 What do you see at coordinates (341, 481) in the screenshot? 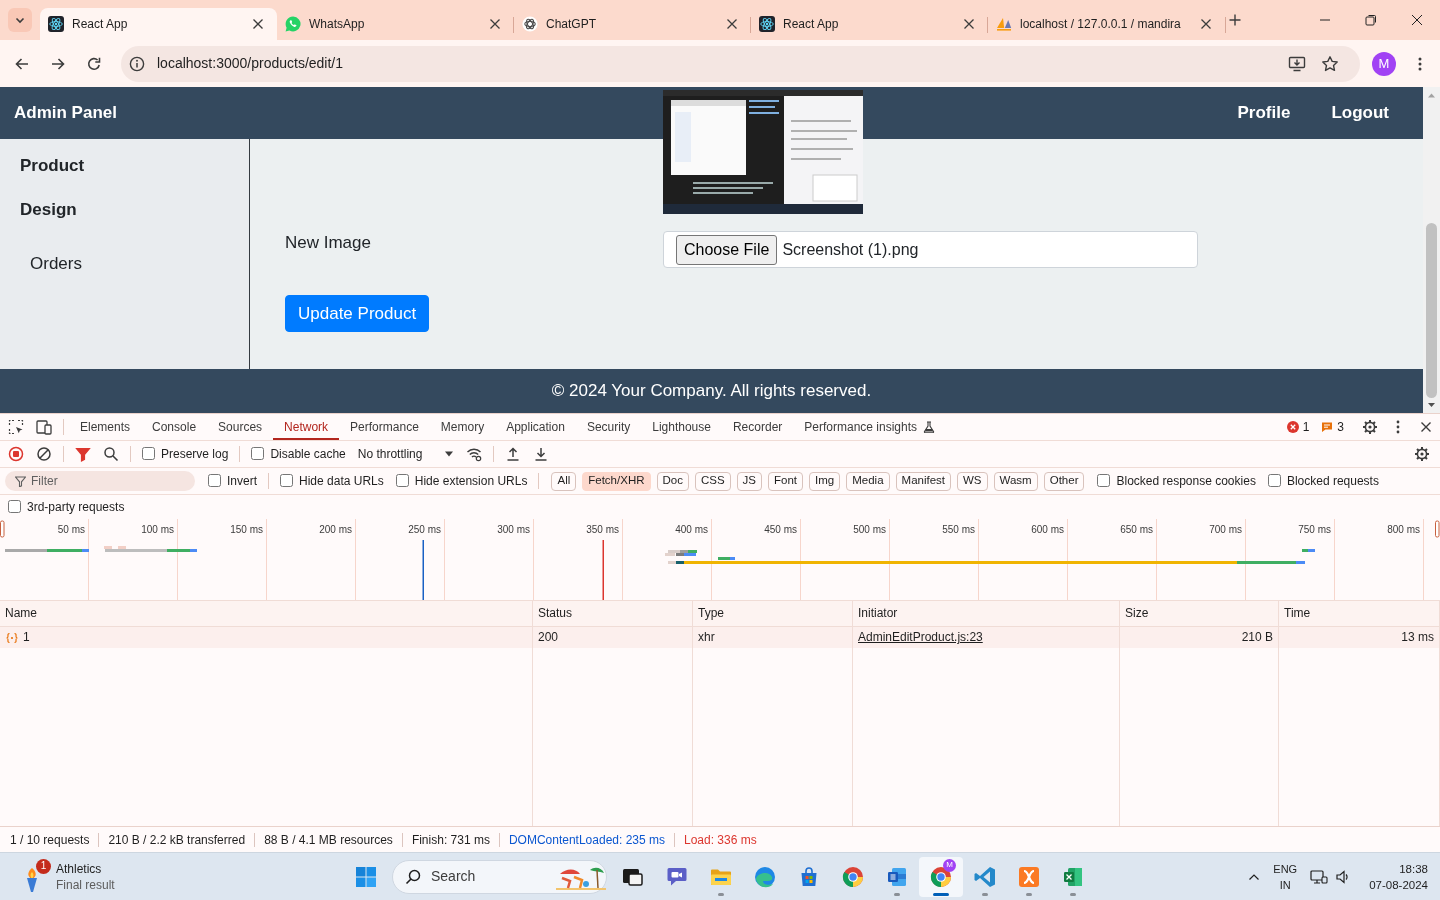
I see `checkbox-label: Hide data URLs` at bounding box center [341, 481].